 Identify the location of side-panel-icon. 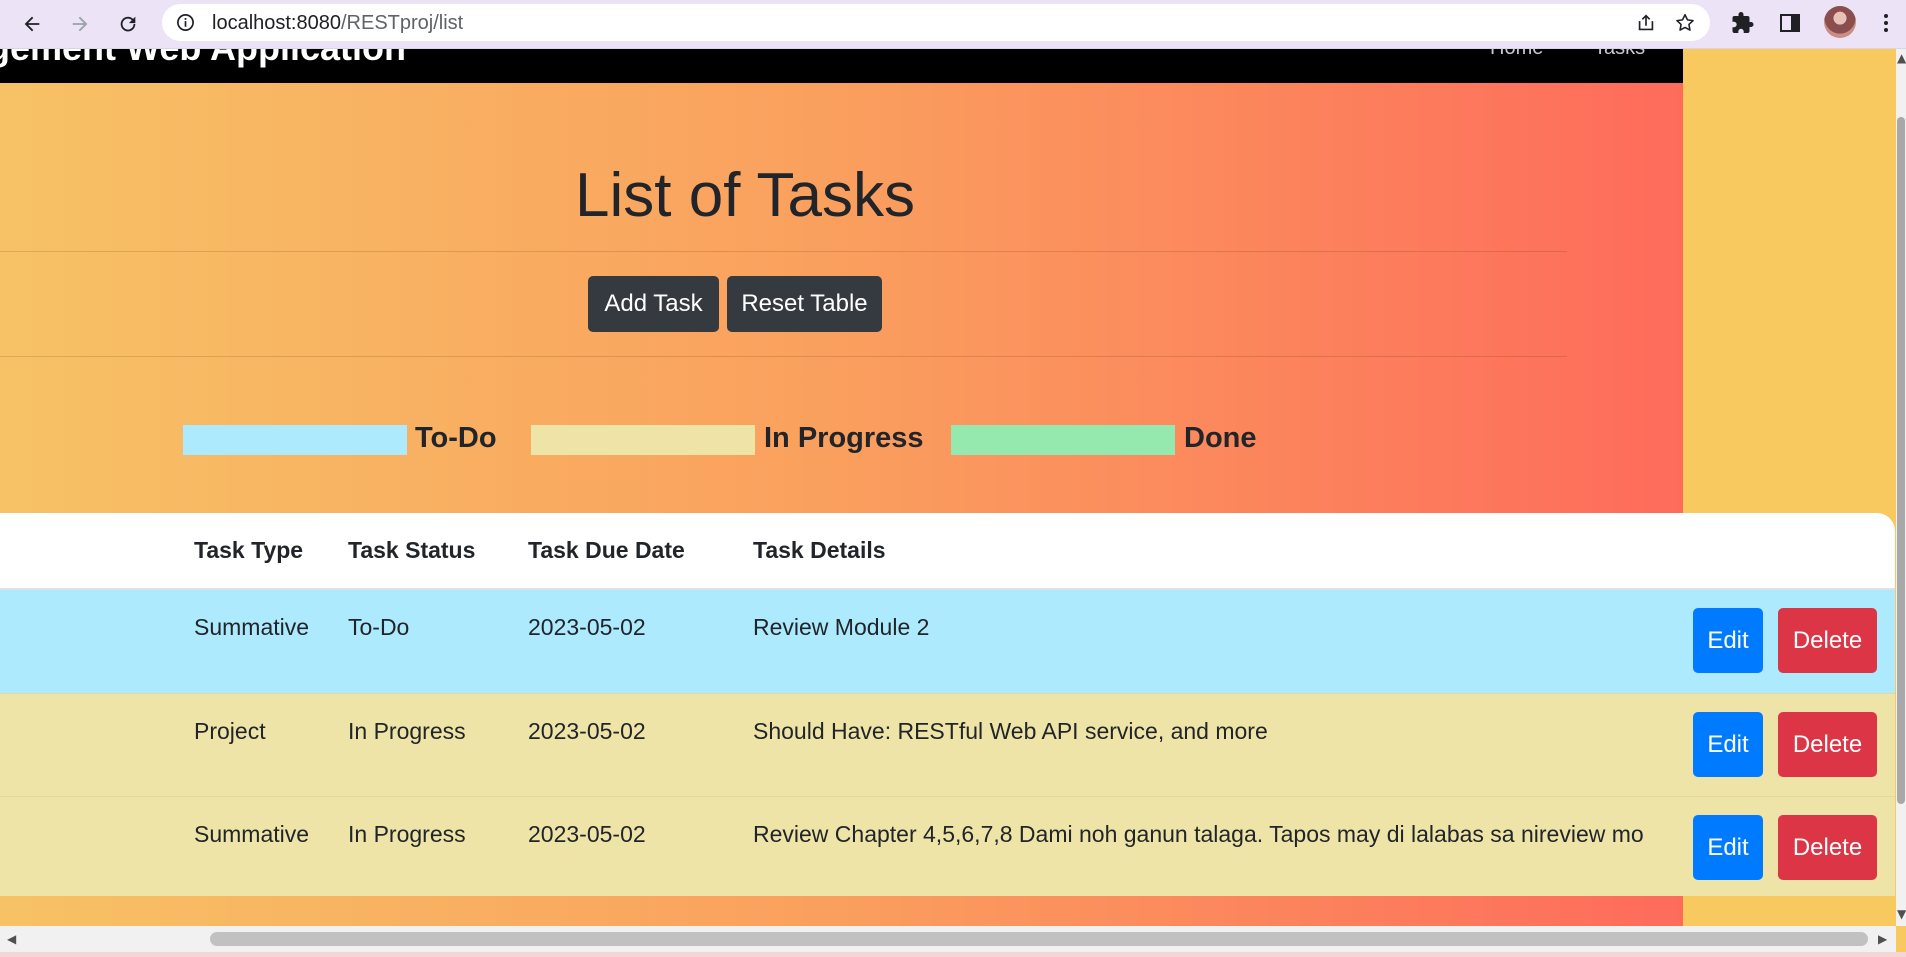
(1790, 23).